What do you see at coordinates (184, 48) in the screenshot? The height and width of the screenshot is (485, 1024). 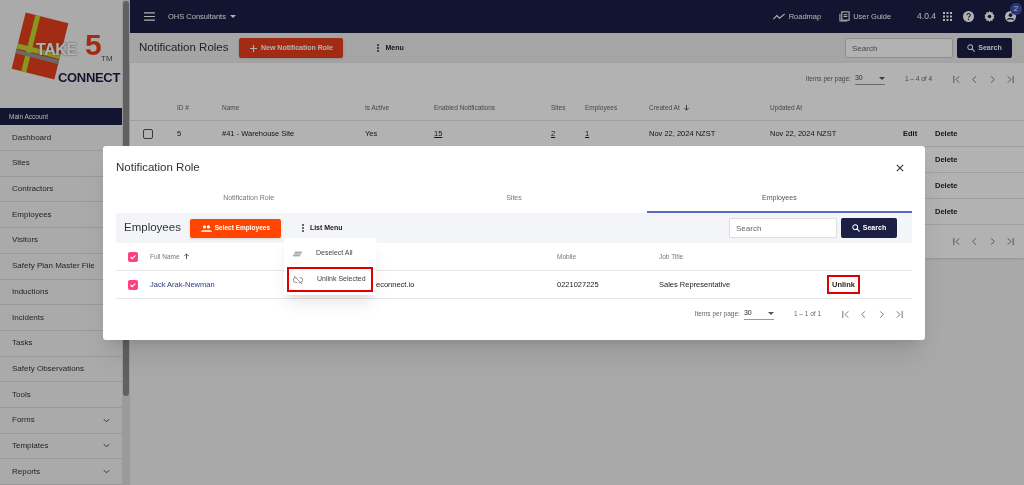 I see `page-title: Notification Roles` at bounding box center [184, 48].